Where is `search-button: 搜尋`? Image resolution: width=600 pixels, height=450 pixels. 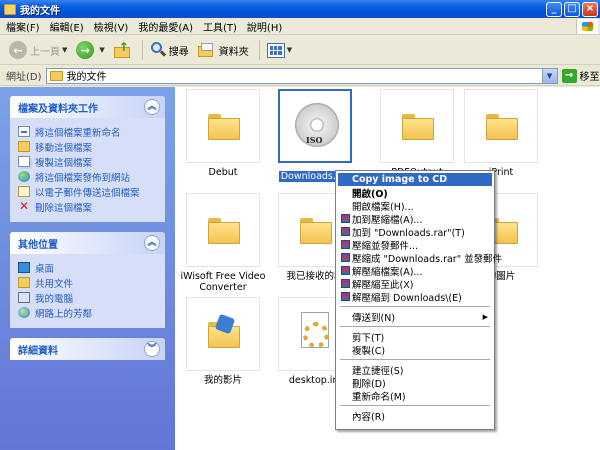
search-button: 搜尋 is located at coordinates (169, 50).